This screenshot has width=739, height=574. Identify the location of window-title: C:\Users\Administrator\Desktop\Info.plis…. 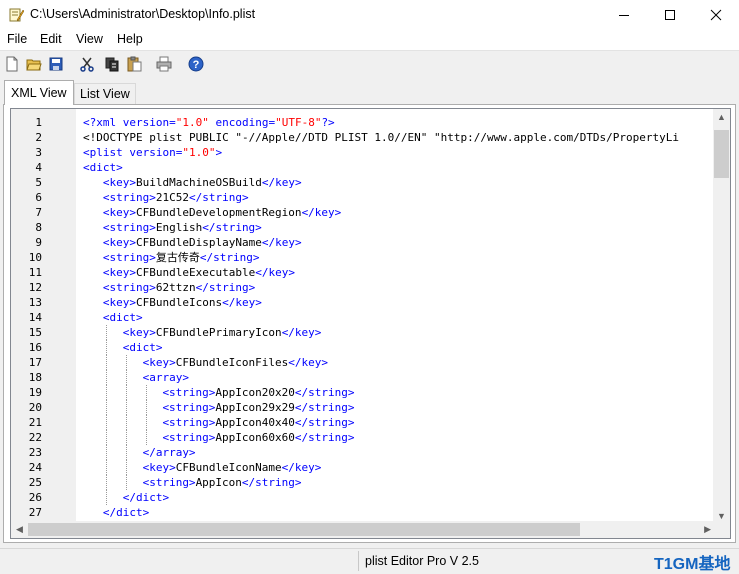
(143, 14).